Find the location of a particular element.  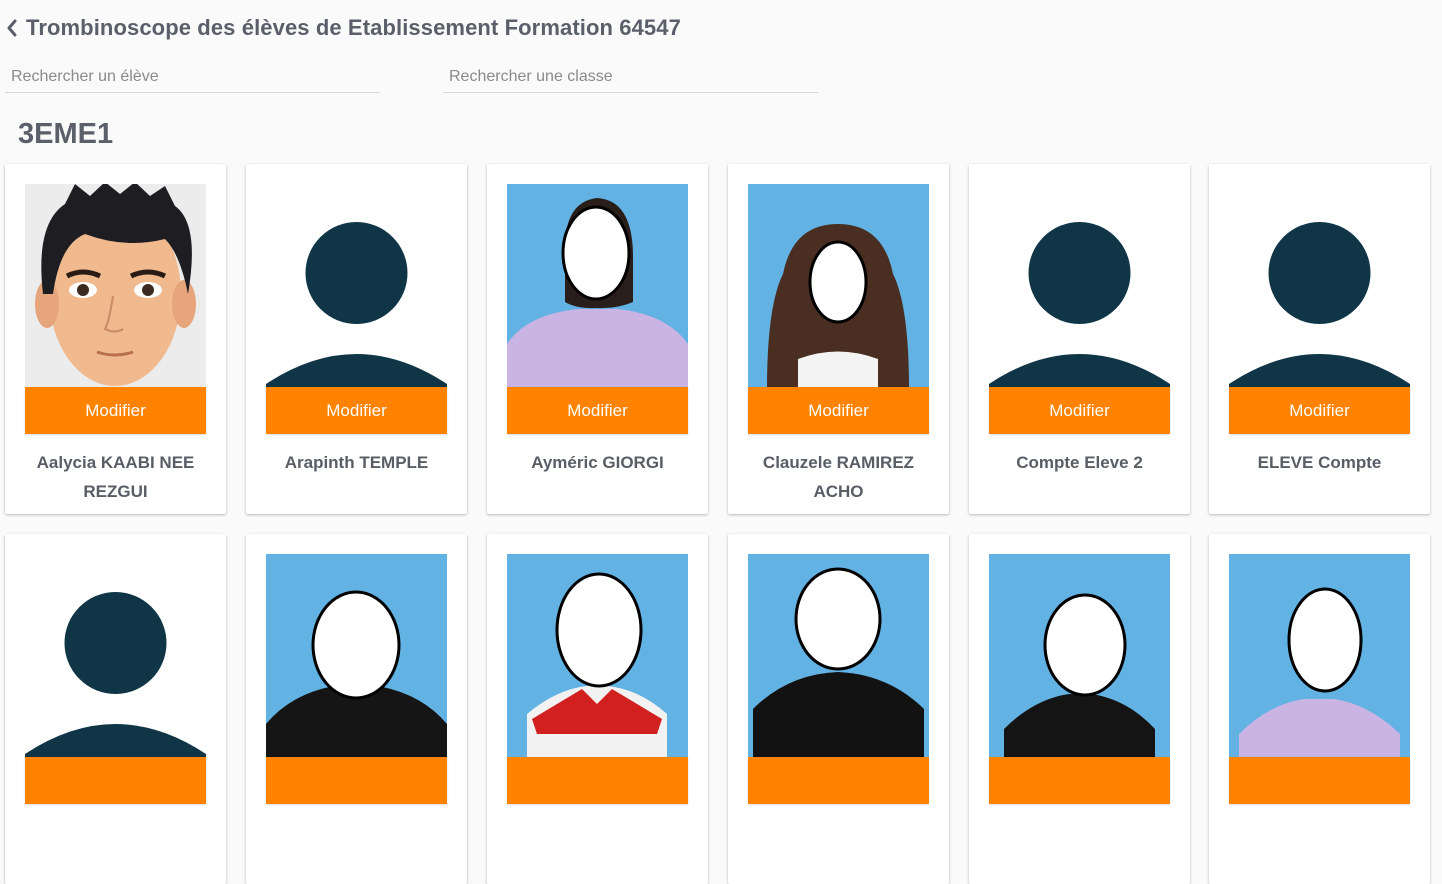

student-name: Clauzele RAMIREZ ACHO is located at coordinates (838, 477).